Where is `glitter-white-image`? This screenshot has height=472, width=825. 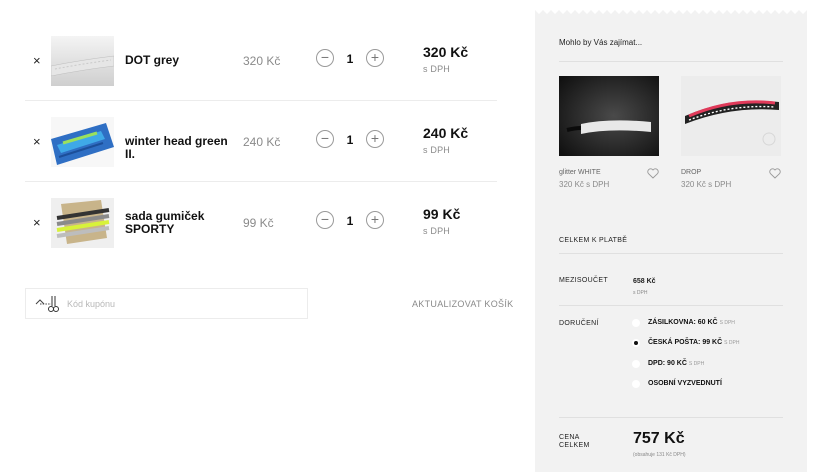 glitter-white-image is located at coordinates (609, 116).